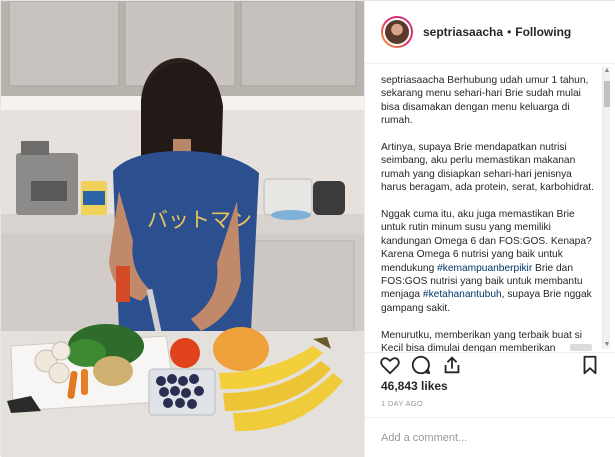  Describe the element at coordinates (421, 365) in the screenshot. I see `comment-icon` at that location.